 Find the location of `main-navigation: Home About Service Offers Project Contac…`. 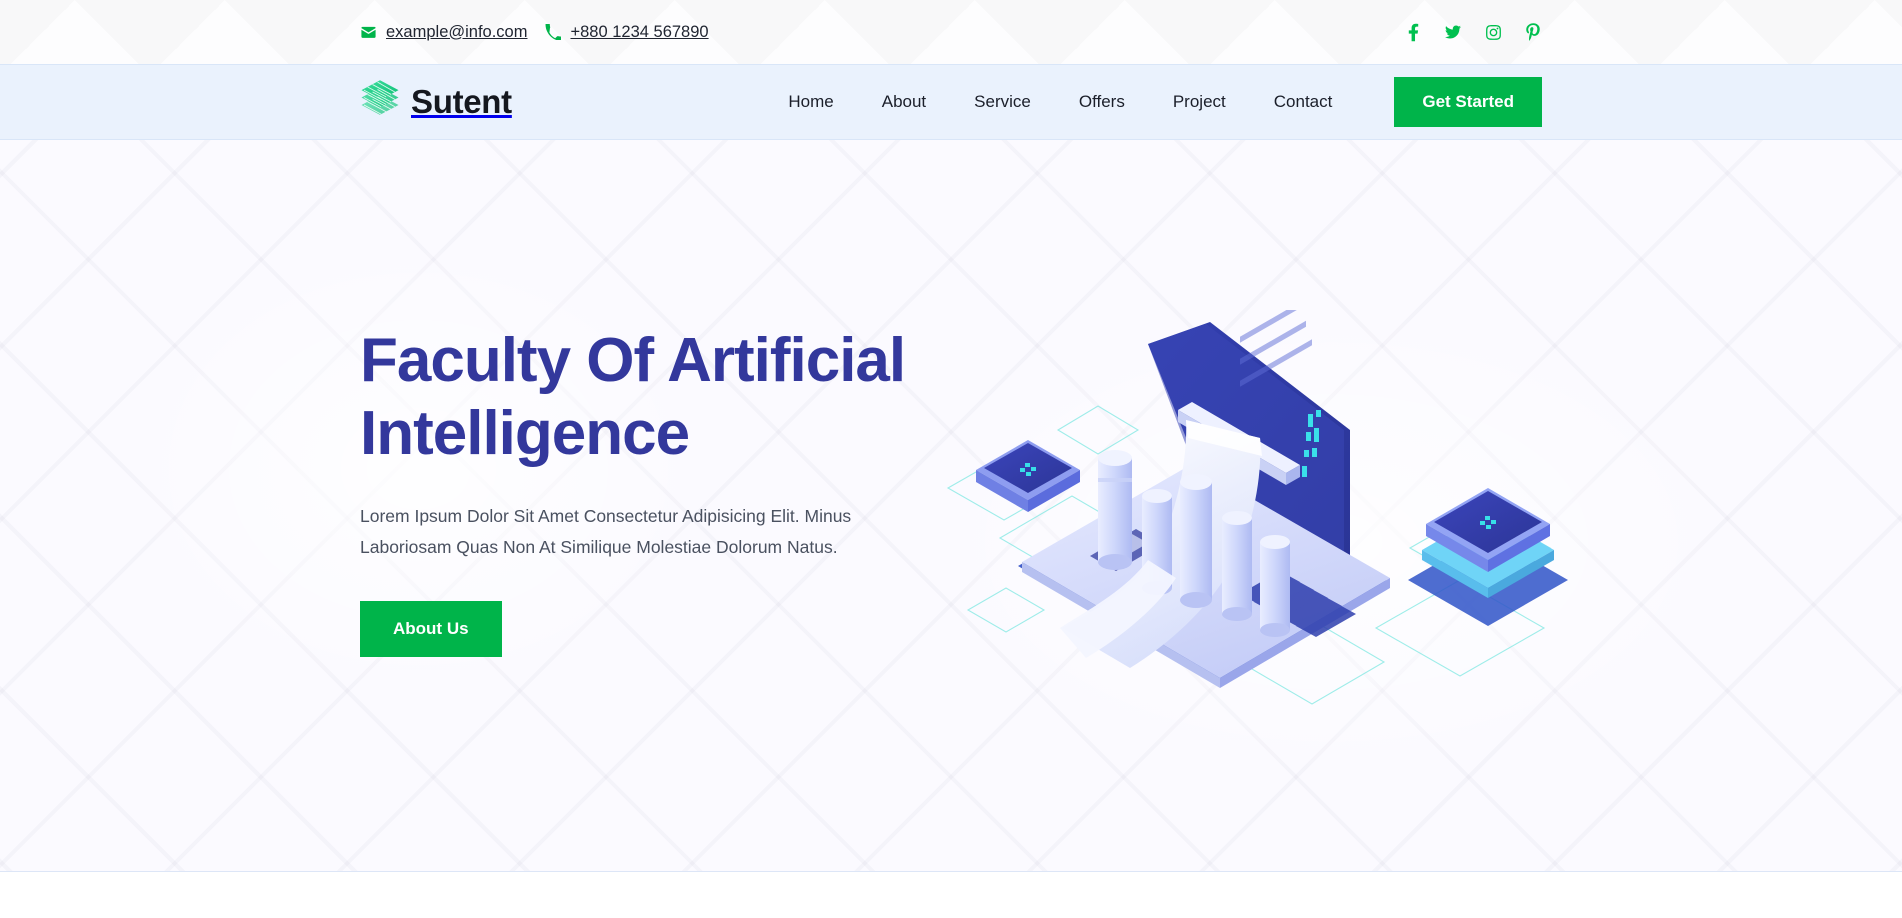

main-navigation: Home About Service Offers Project Contac… is located at coordinates (1153, 102).